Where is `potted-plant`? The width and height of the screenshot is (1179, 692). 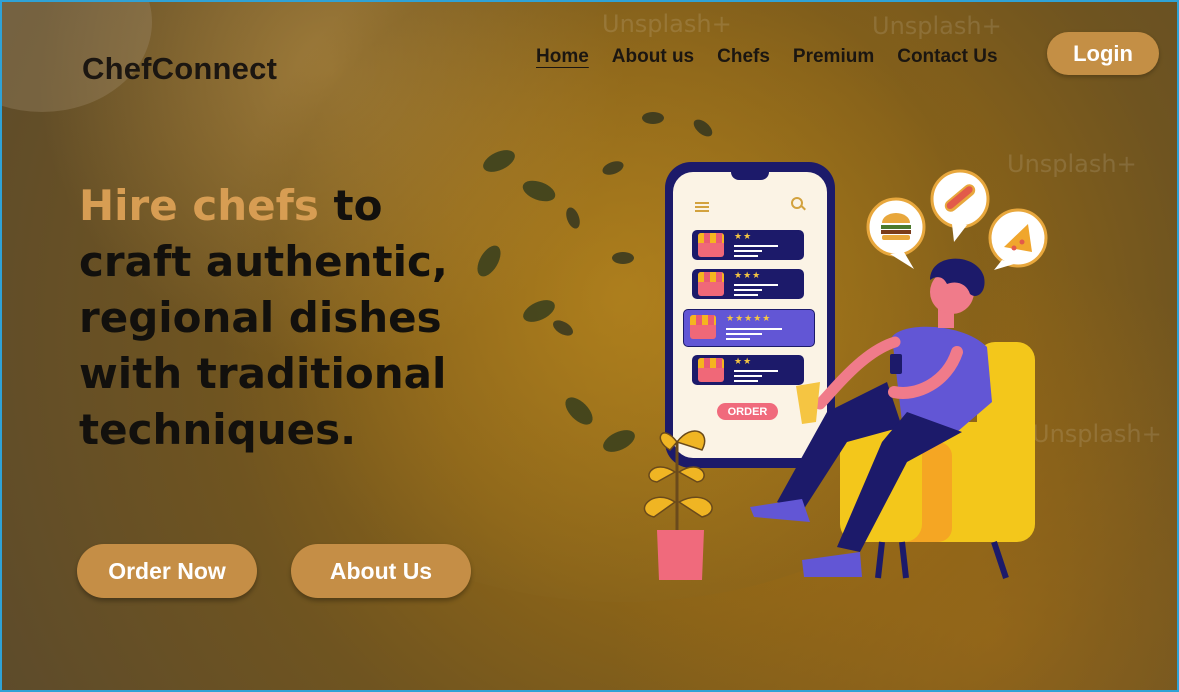
potted-plant is located at coordinates (678, 505).